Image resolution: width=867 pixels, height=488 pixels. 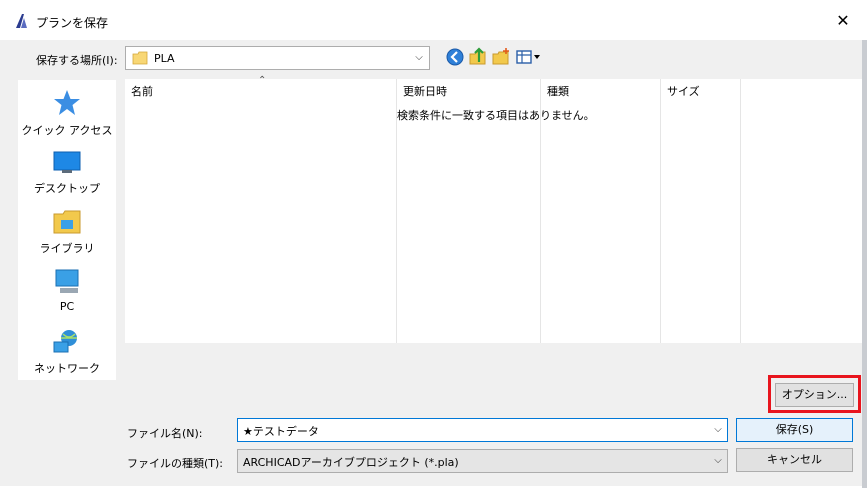 What do you see at coordinates (351, 462) in the screenshot?
I see `filetype-value: ARCHICADアーカイブプロジェクト (*.pla)` at bounding box center [351, 462].